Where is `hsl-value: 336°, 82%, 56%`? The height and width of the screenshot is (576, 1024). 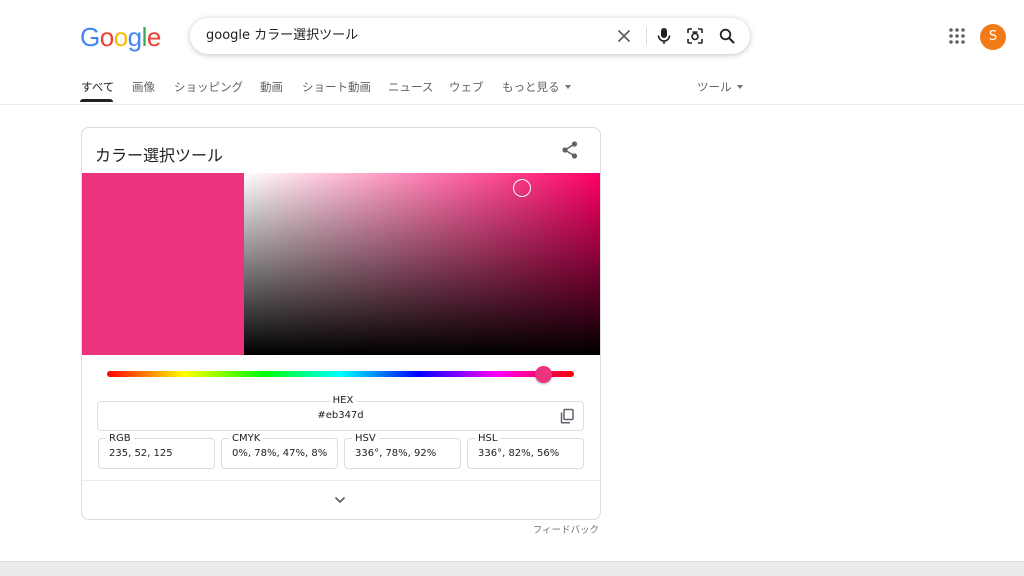 hsl-value: 336°, 82%, 56% is located at coordinates (518, 454).